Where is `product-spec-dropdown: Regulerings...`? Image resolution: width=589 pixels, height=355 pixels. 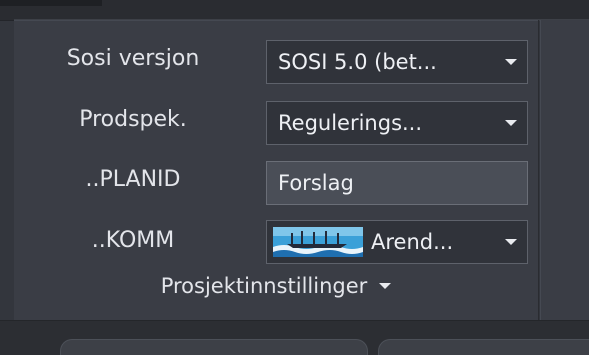
product-spec-dropdown: Regulerings... is located at coordinates (397, 123).